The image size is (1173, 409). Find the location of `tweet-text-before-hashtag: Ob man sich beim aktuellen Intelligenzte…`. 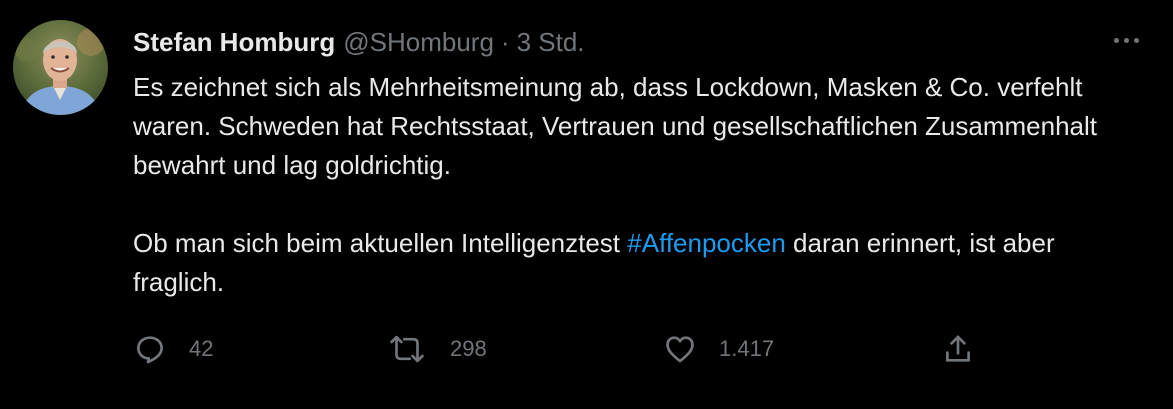

tweet-text-before-hashtag: Ob man sich beim aktuellen Intelligenzte… is located at coordinates (380, 243).